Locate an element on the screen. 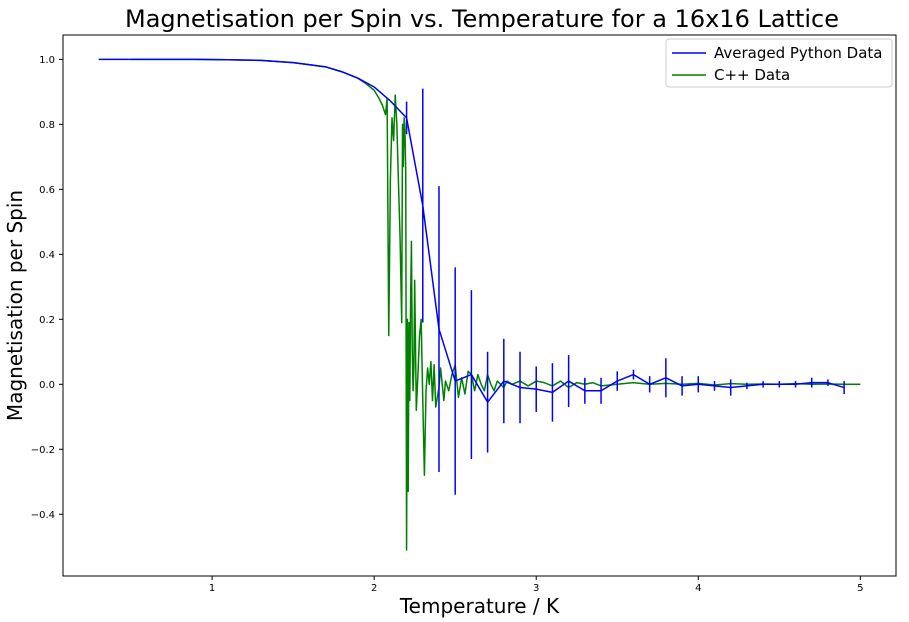  x-tick-label-3: 4 is located at coordinates (698, 588).